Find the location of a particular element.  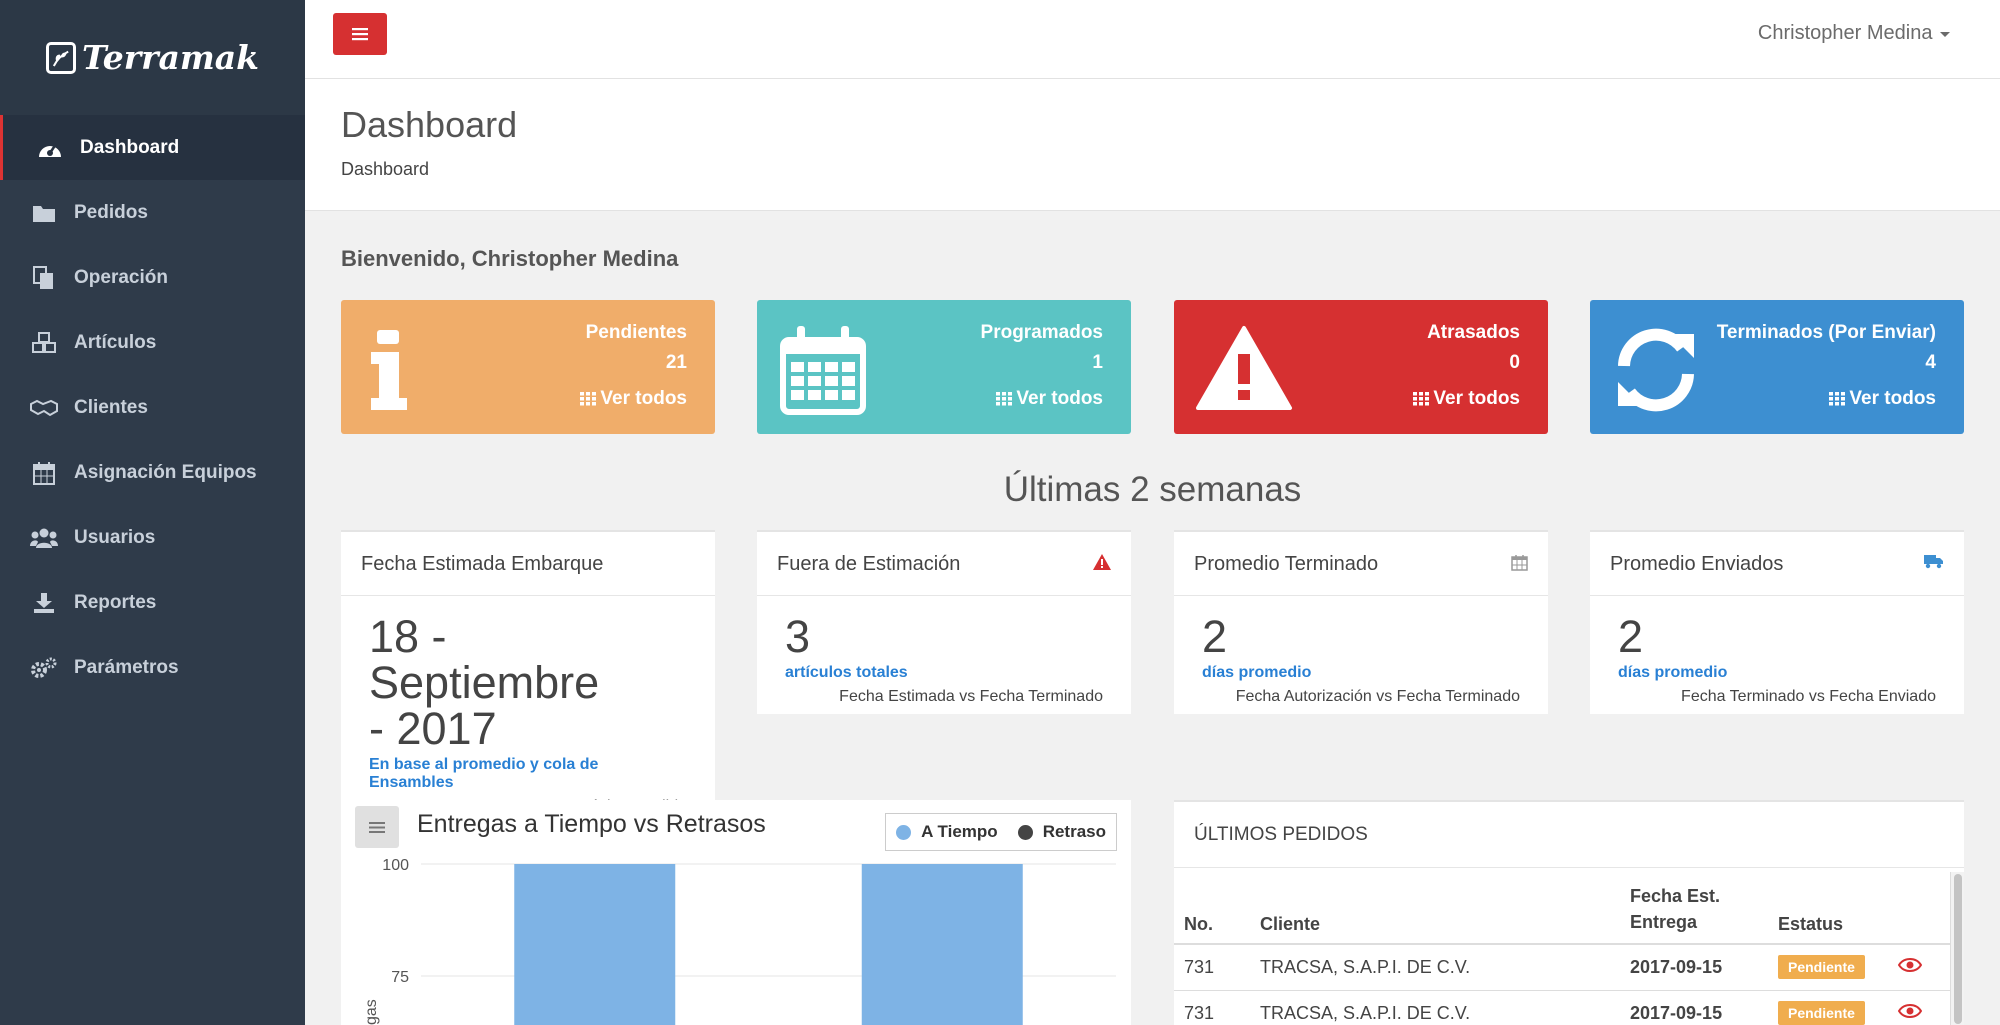

sidebar-item-asignacion-equipos: Asignación Equipos is located at coordinates (152, 472).